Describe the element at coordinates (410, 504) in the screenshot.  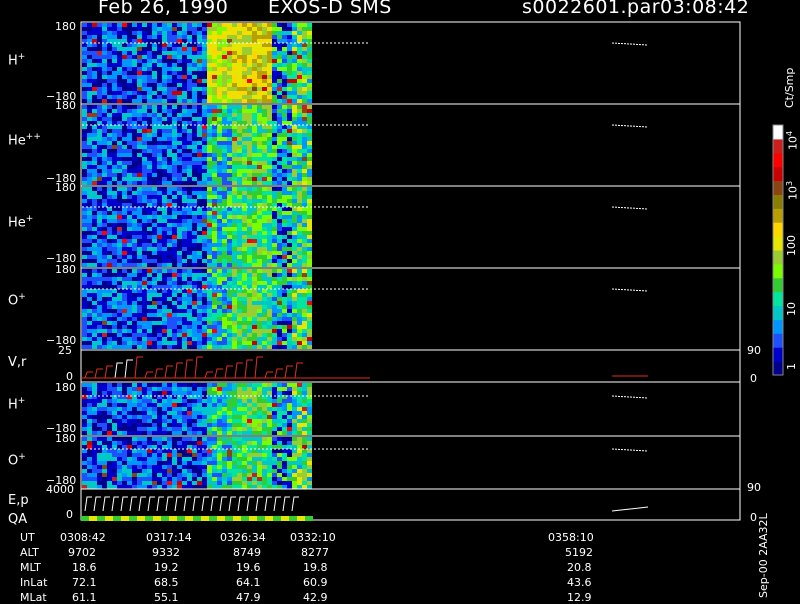
I see `panel-frame` at that location.